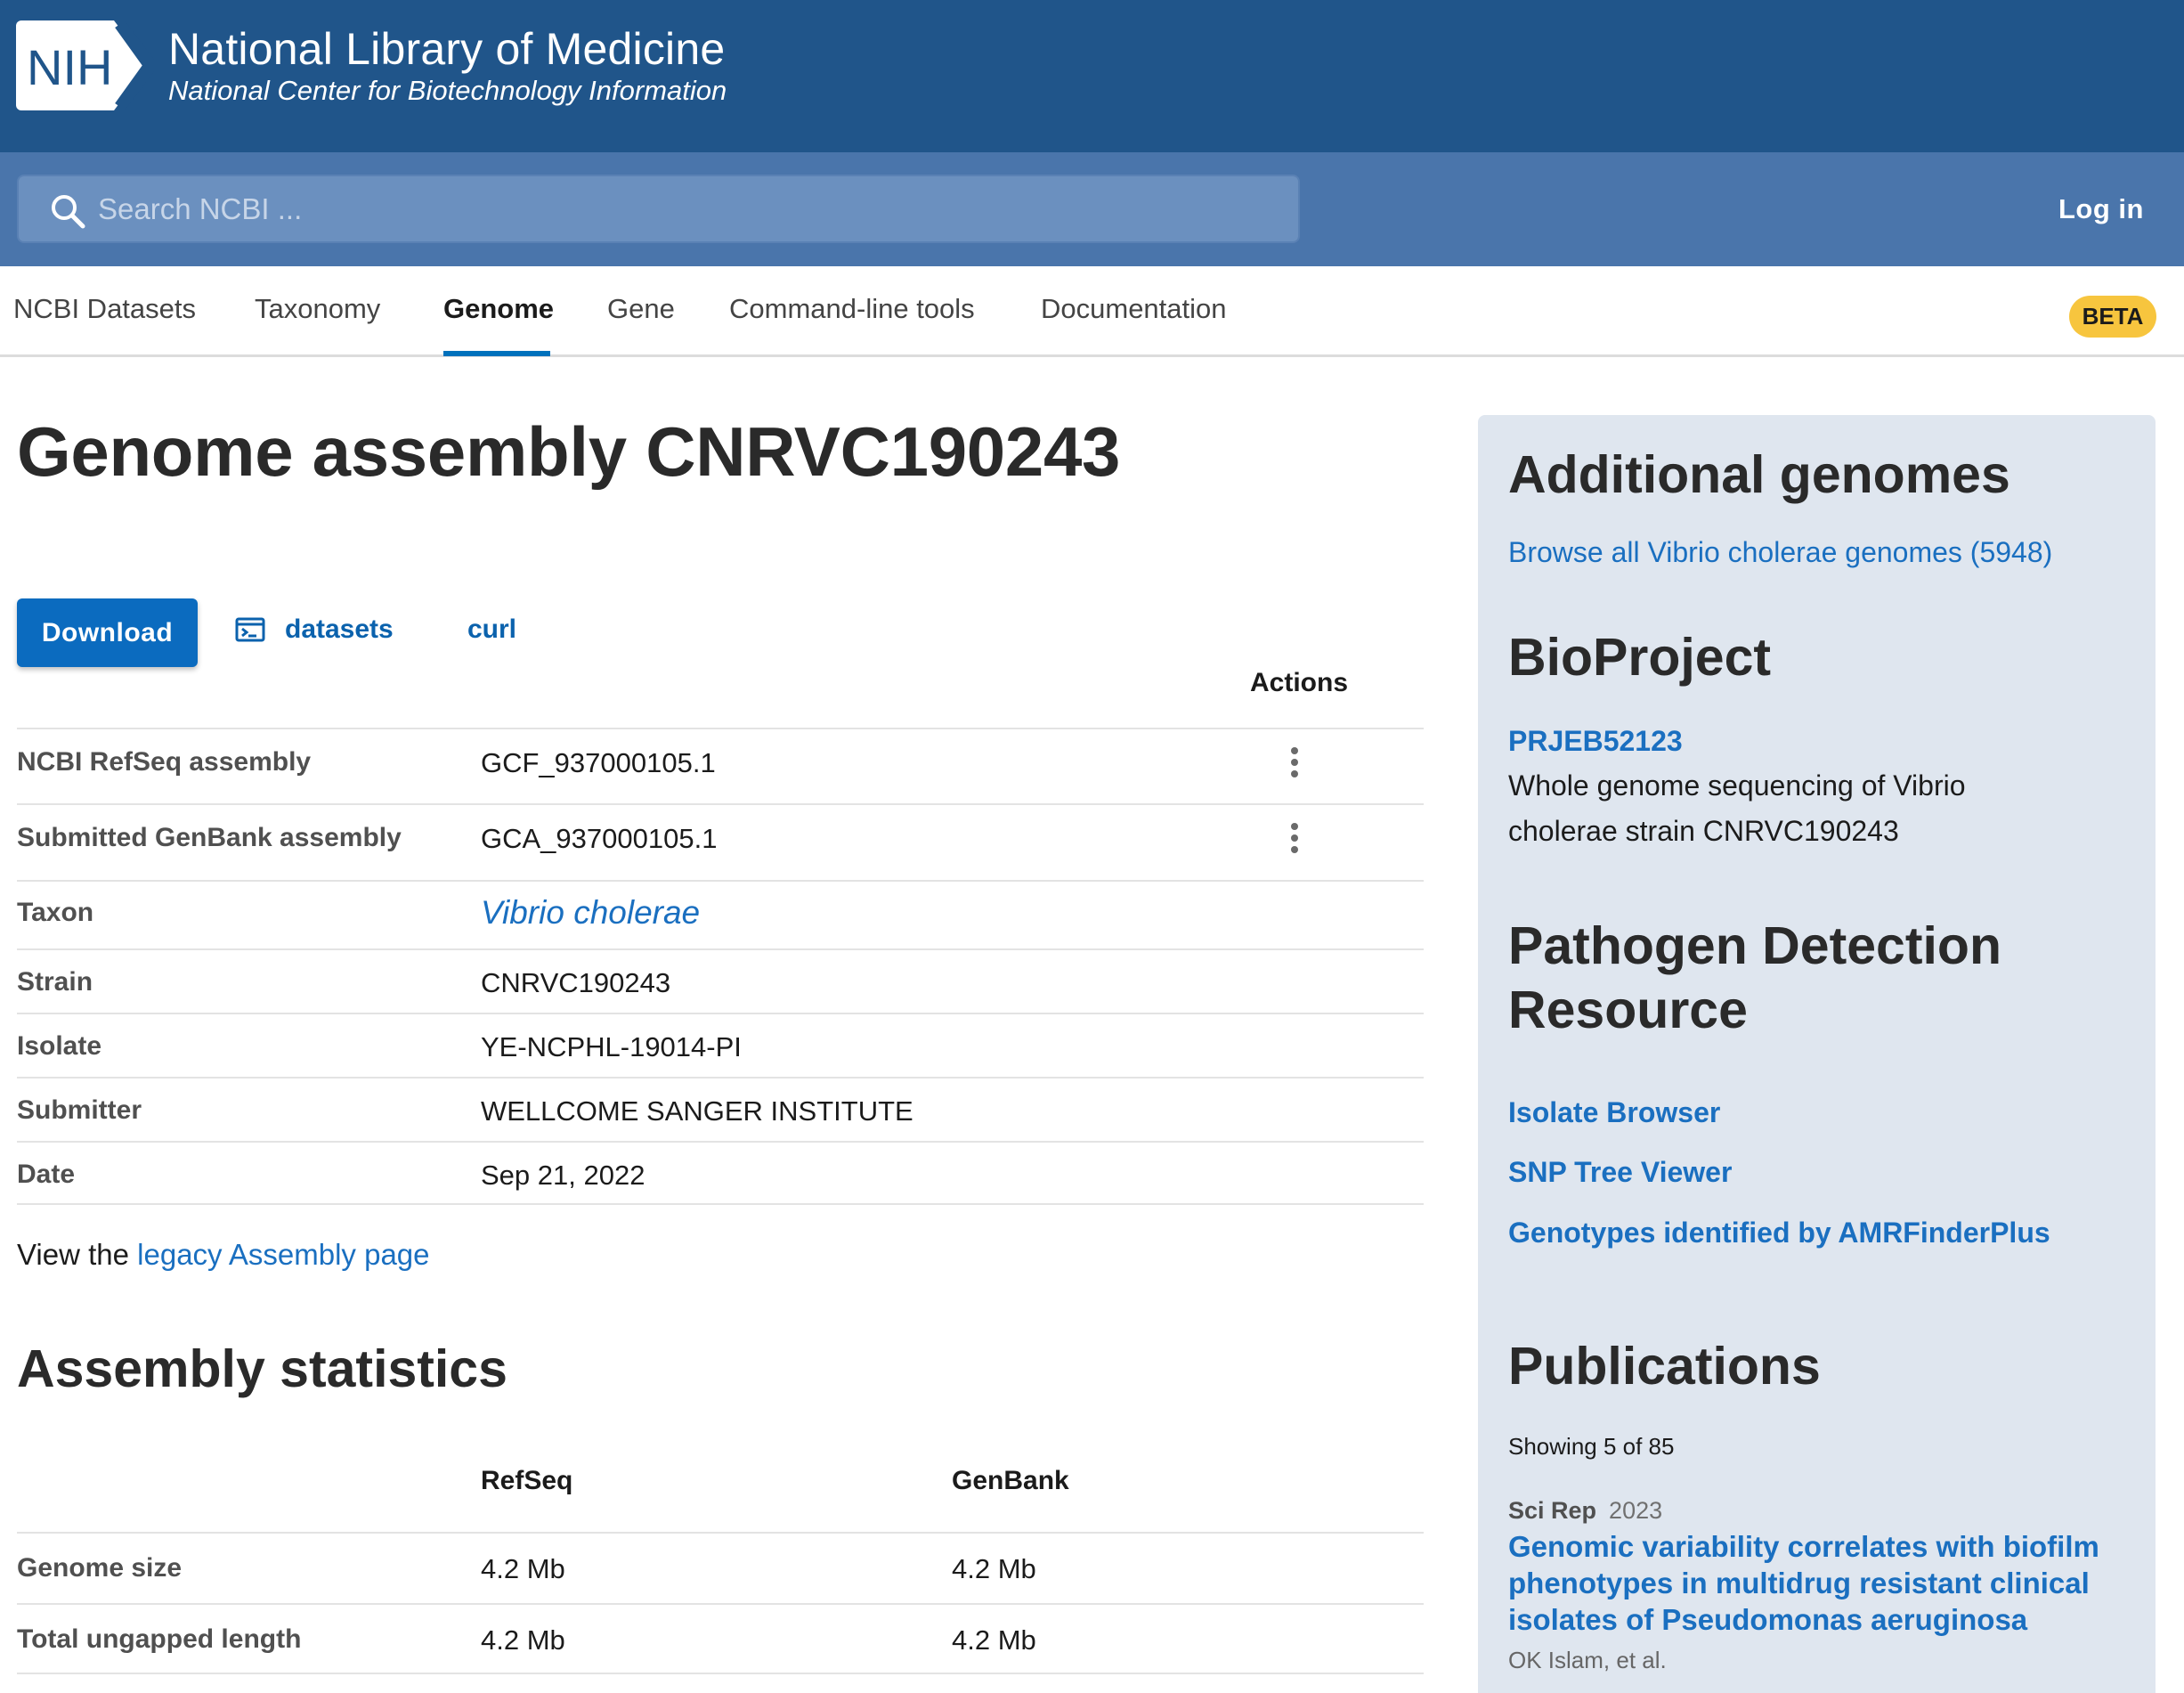 The height and width of the screenshot is (1693, 2184). What do you see at coordinates (1011, 1480) in the screenshot?
I see `col-header-genbank: GenBank` at bounding box center [1011, 1480].